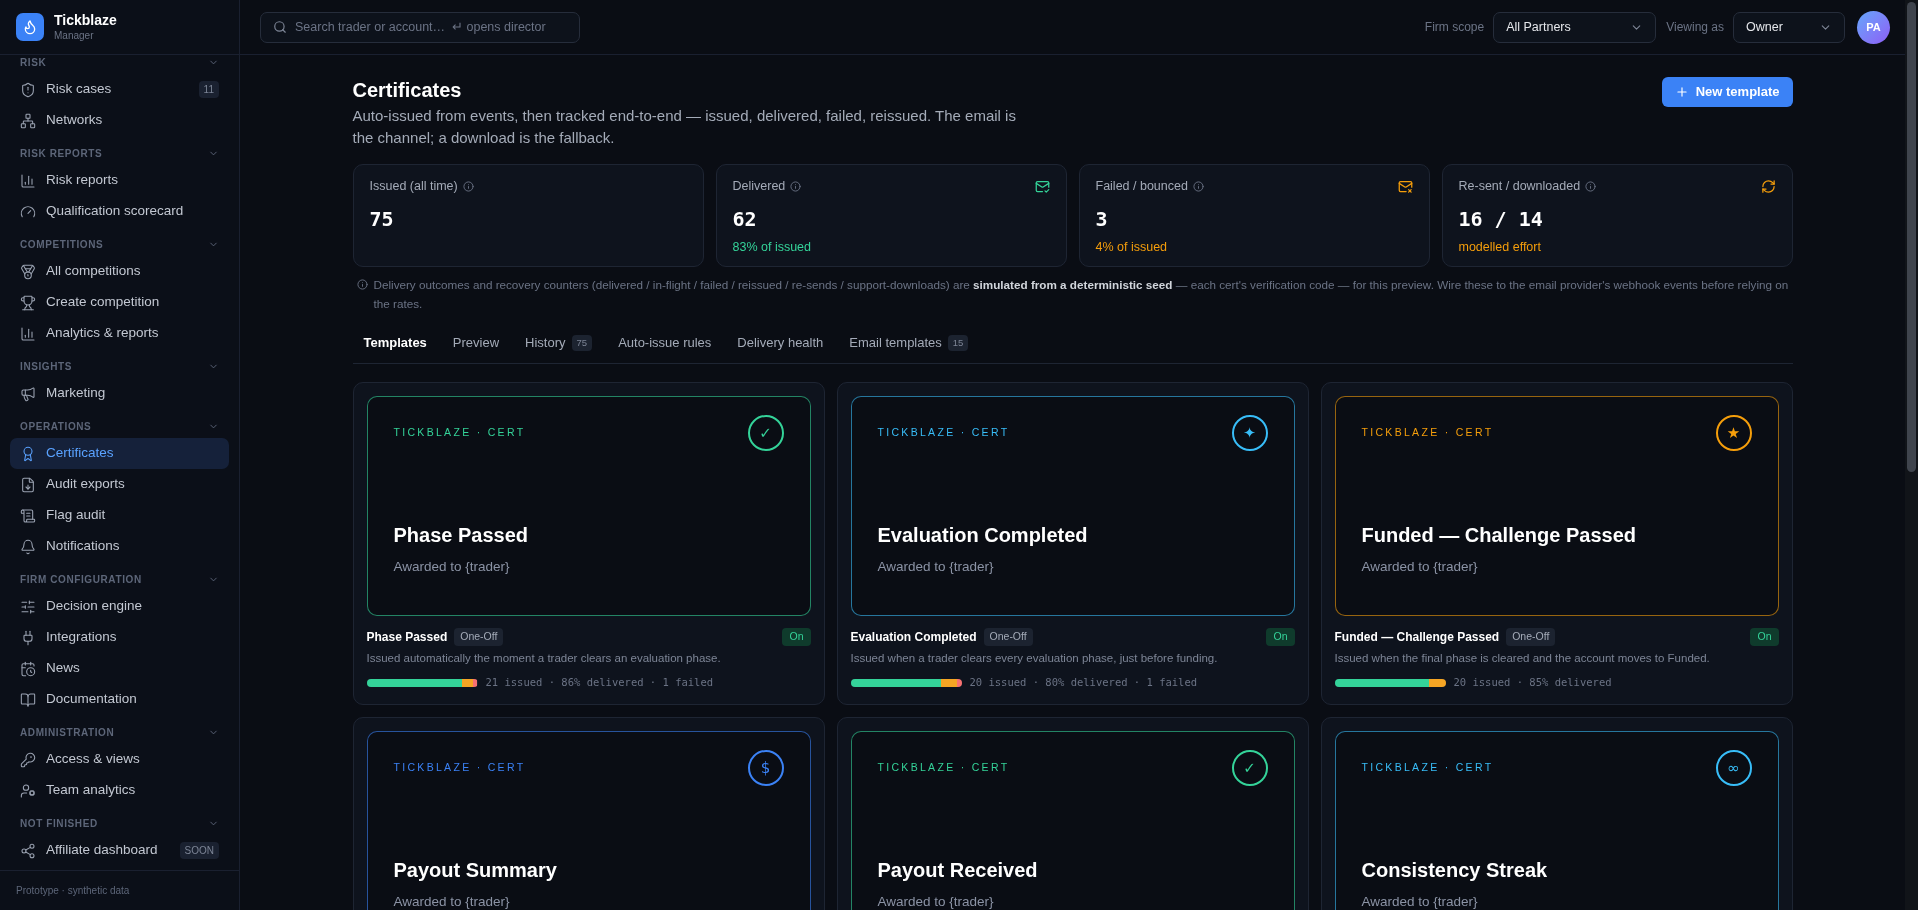  What do you see at coordinates (28, 120) in the screenshot?
I see `network-icon` at bounding box center [28, 120].